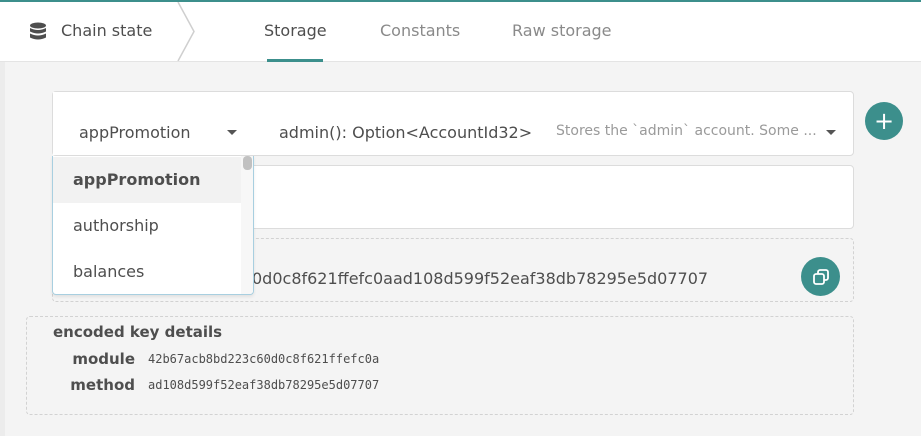  I want to click on copy-button, so click(820, 276).